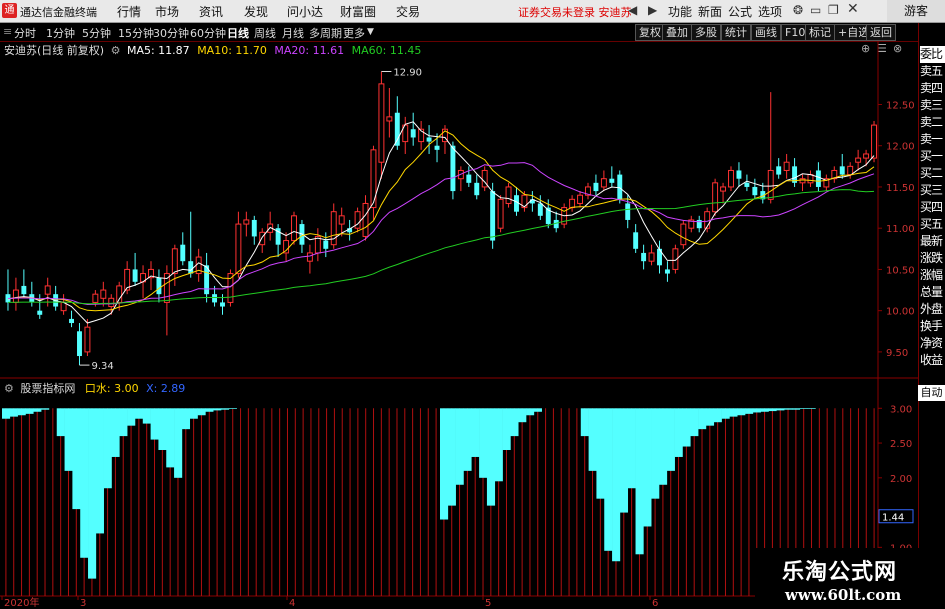  What do you see at coordinates (407, 72) in the screenshot?
I see `high-label: 12.90` at bounding box center [407, 72].